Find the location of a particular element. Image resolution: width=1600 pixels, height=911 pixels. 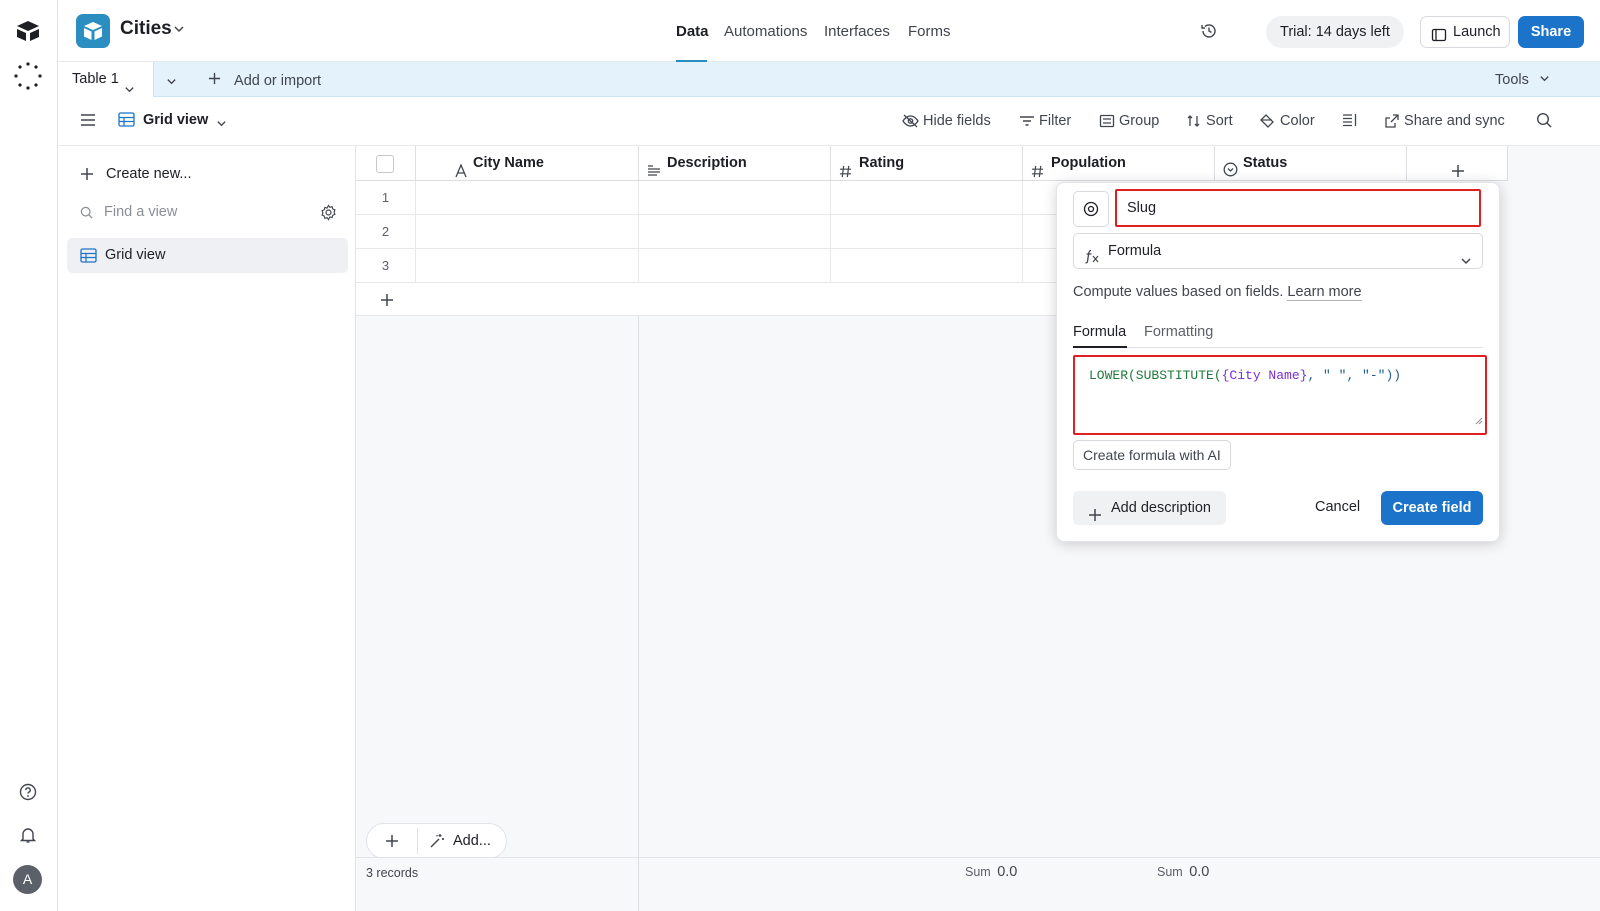

field-name-input: Slug is located at coordinates (1298, 208).